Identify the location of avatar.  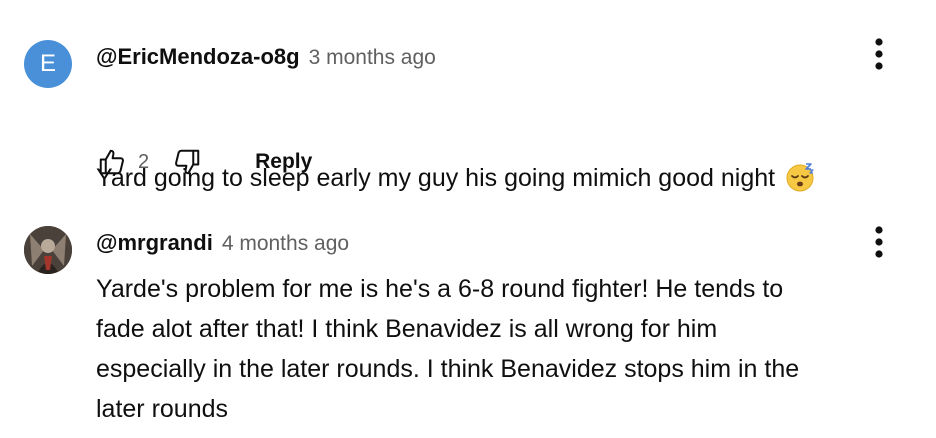
(48, 250).